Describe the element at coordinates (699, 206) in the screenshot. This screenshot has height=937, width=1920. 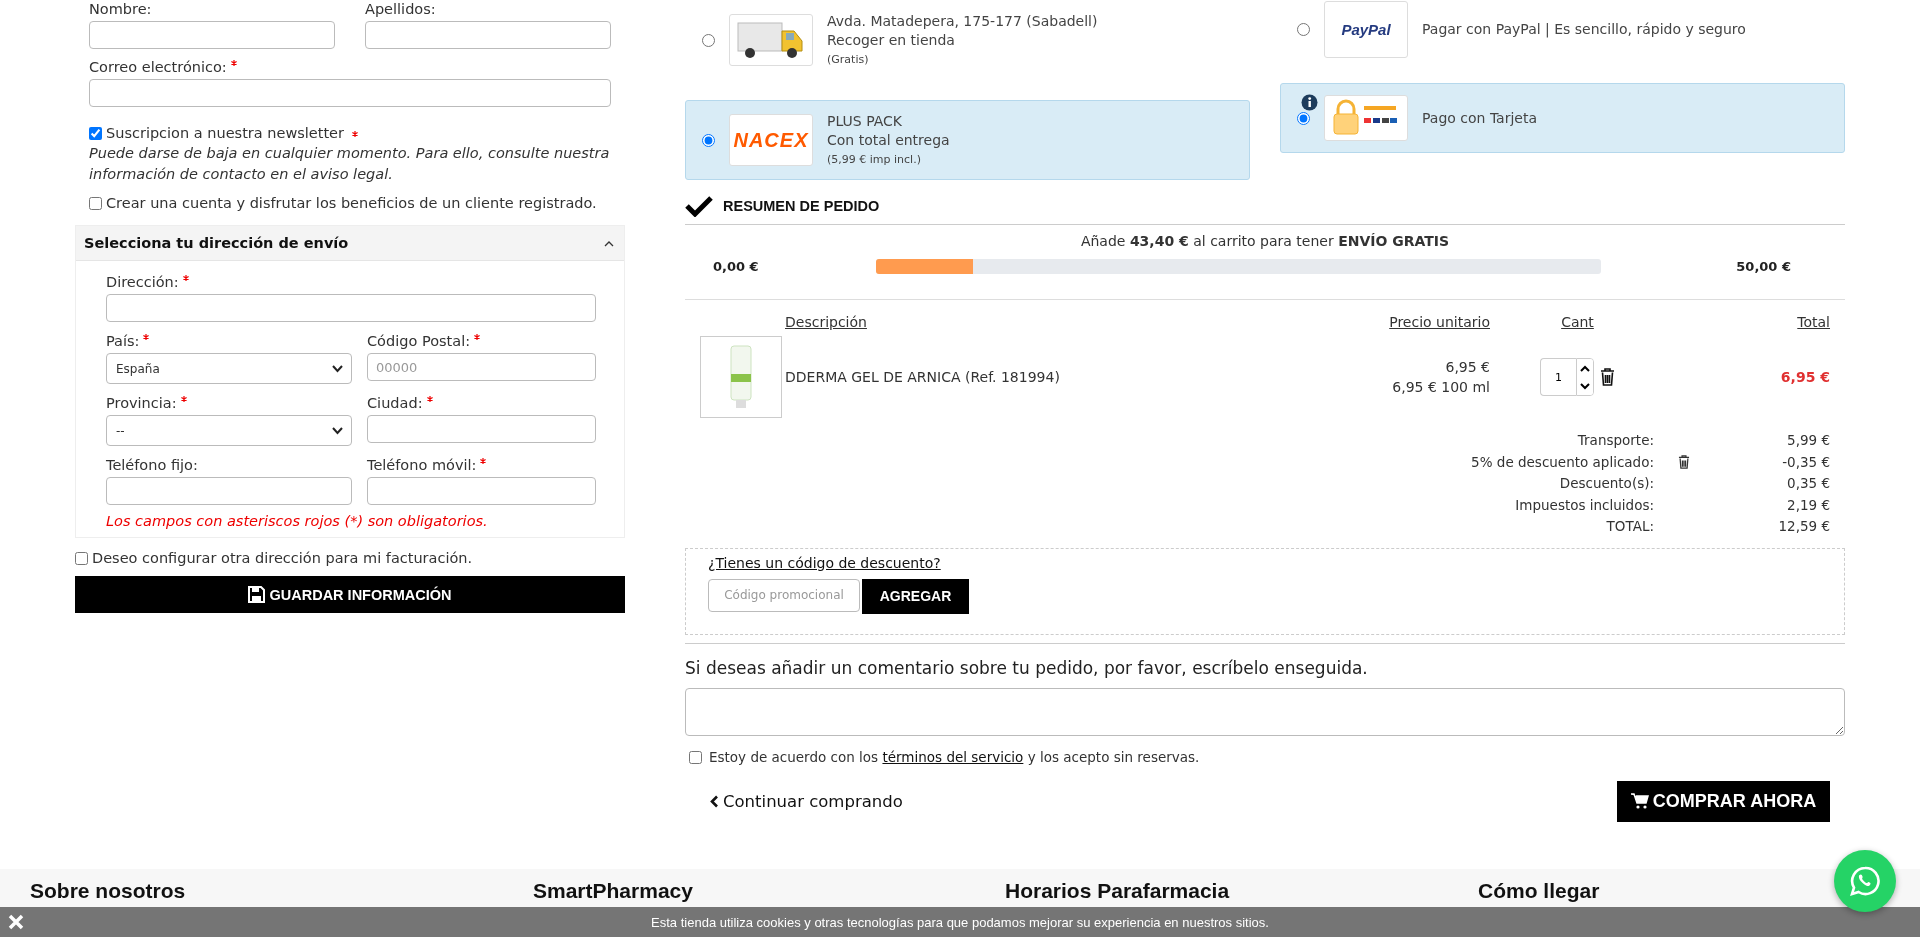
I see `checkmark-icon` at that location.